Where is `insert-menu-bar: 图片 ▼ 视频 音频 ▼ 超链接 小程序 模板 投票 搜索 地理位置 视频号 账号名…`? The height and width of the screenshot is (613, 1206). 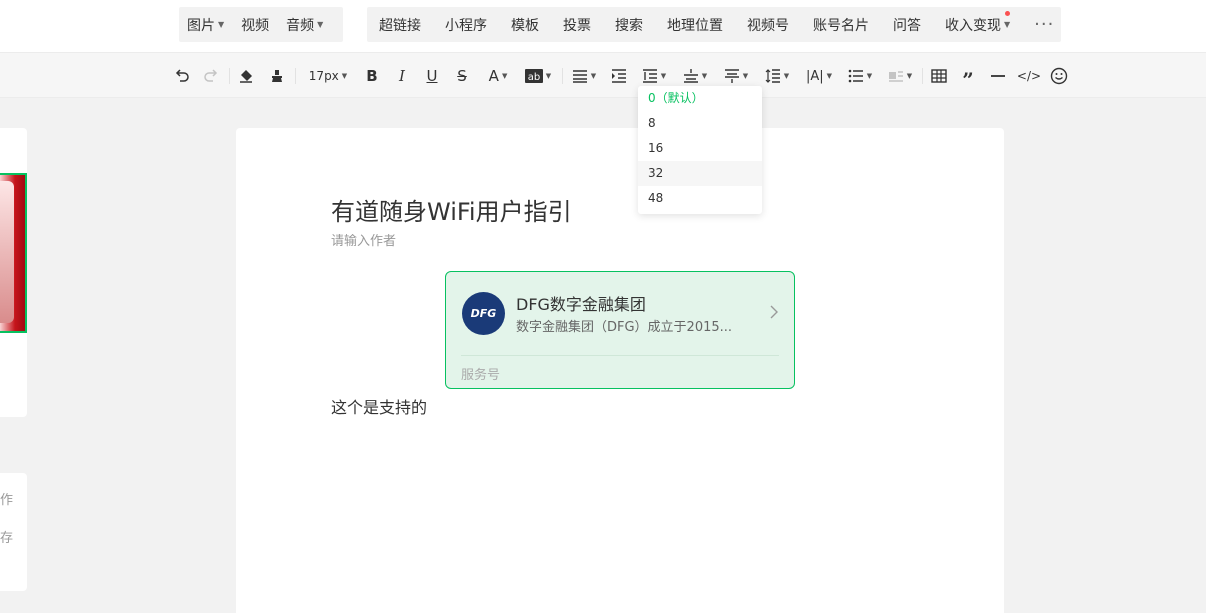
insert-menu-bar: 图片 ▼ 视频 音频 ▼ 超链接 小程序 模板 投票 搜索 地理位置 视频号 账号名… is located at coordinates (603, 26).